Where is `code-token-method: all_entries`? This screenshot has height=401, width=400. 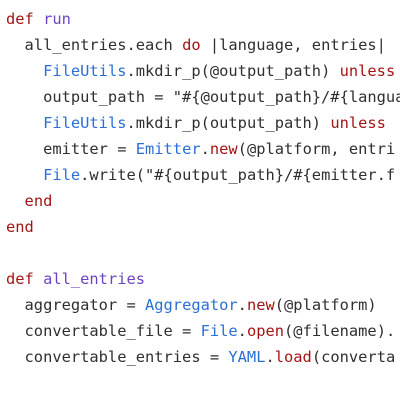 code-token-method: all_entries is located at coordinates (94, 279).